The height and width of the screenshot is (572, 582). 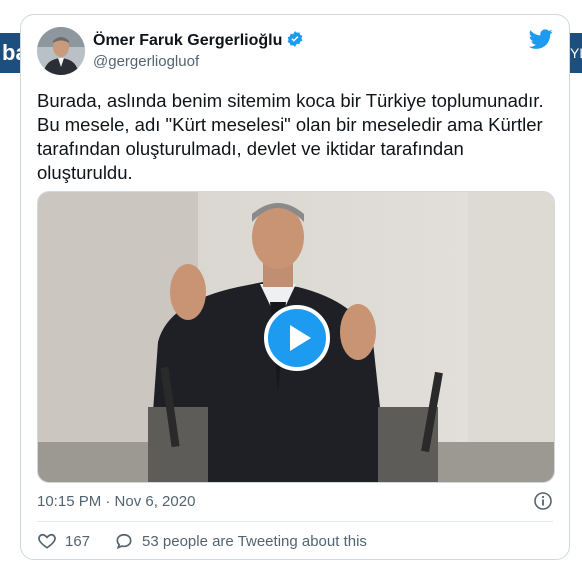 What do you see at coordinates (297, 338) in the screenshot?
I see `play-icon` at bounding box center [297, 338].